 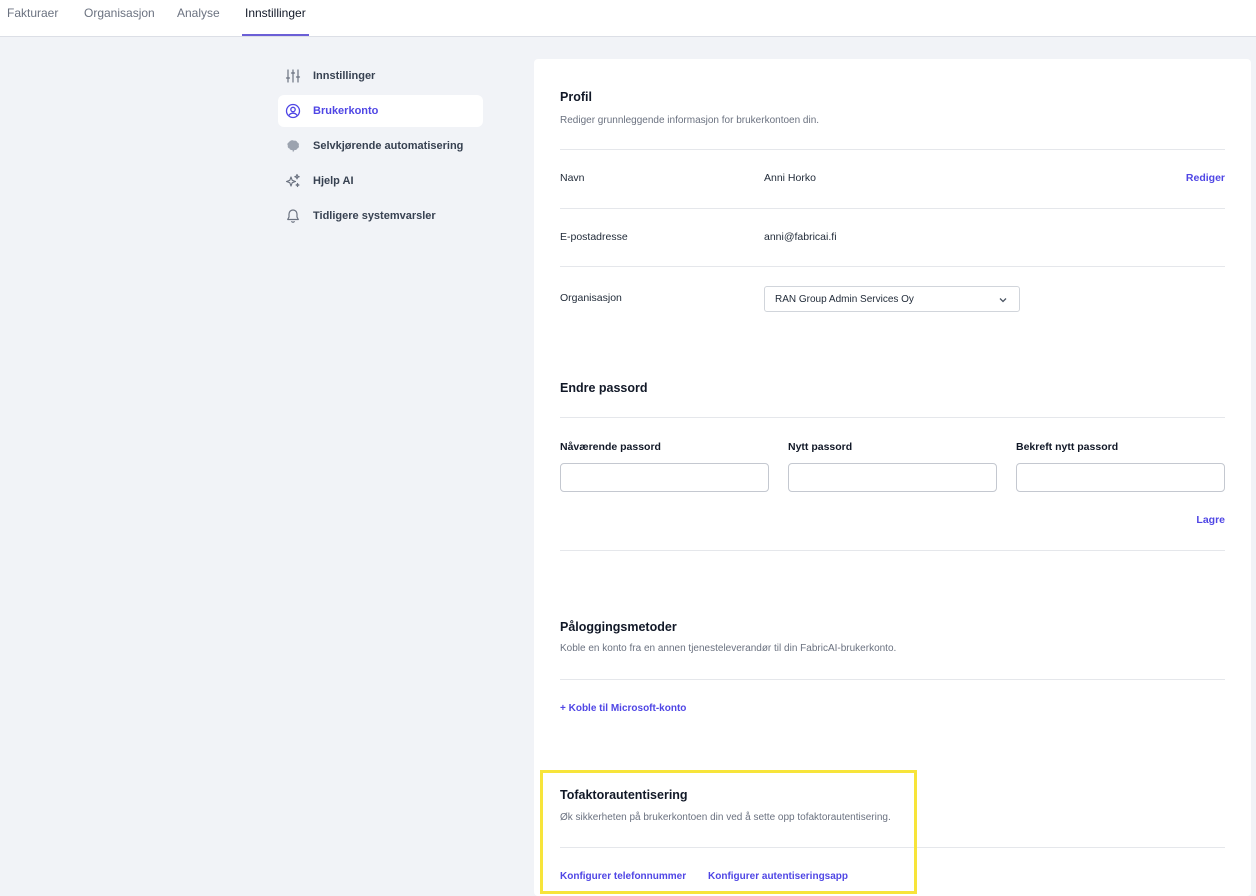 What do you see at coordinates (1120, 477) in the screenshot?
I see `confirm-password-input` at bounding box center [1120, 477].